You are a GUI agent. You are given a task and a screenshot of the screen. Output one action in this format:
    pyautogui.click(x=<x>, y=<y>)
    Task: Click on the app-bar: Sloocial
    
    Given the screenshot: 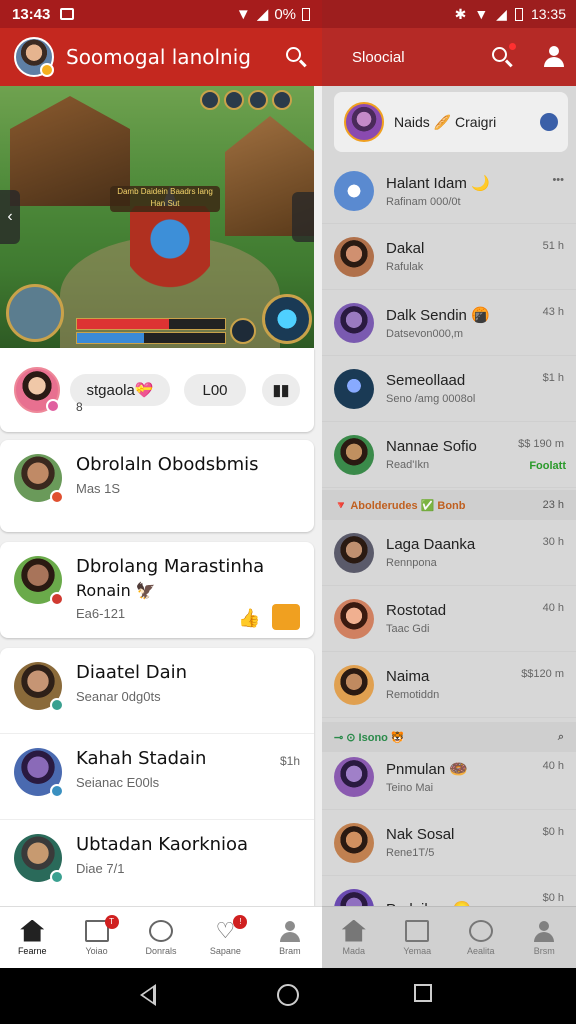 What is the action you would take?
    pyautogui.click(x=449, y=57)
    